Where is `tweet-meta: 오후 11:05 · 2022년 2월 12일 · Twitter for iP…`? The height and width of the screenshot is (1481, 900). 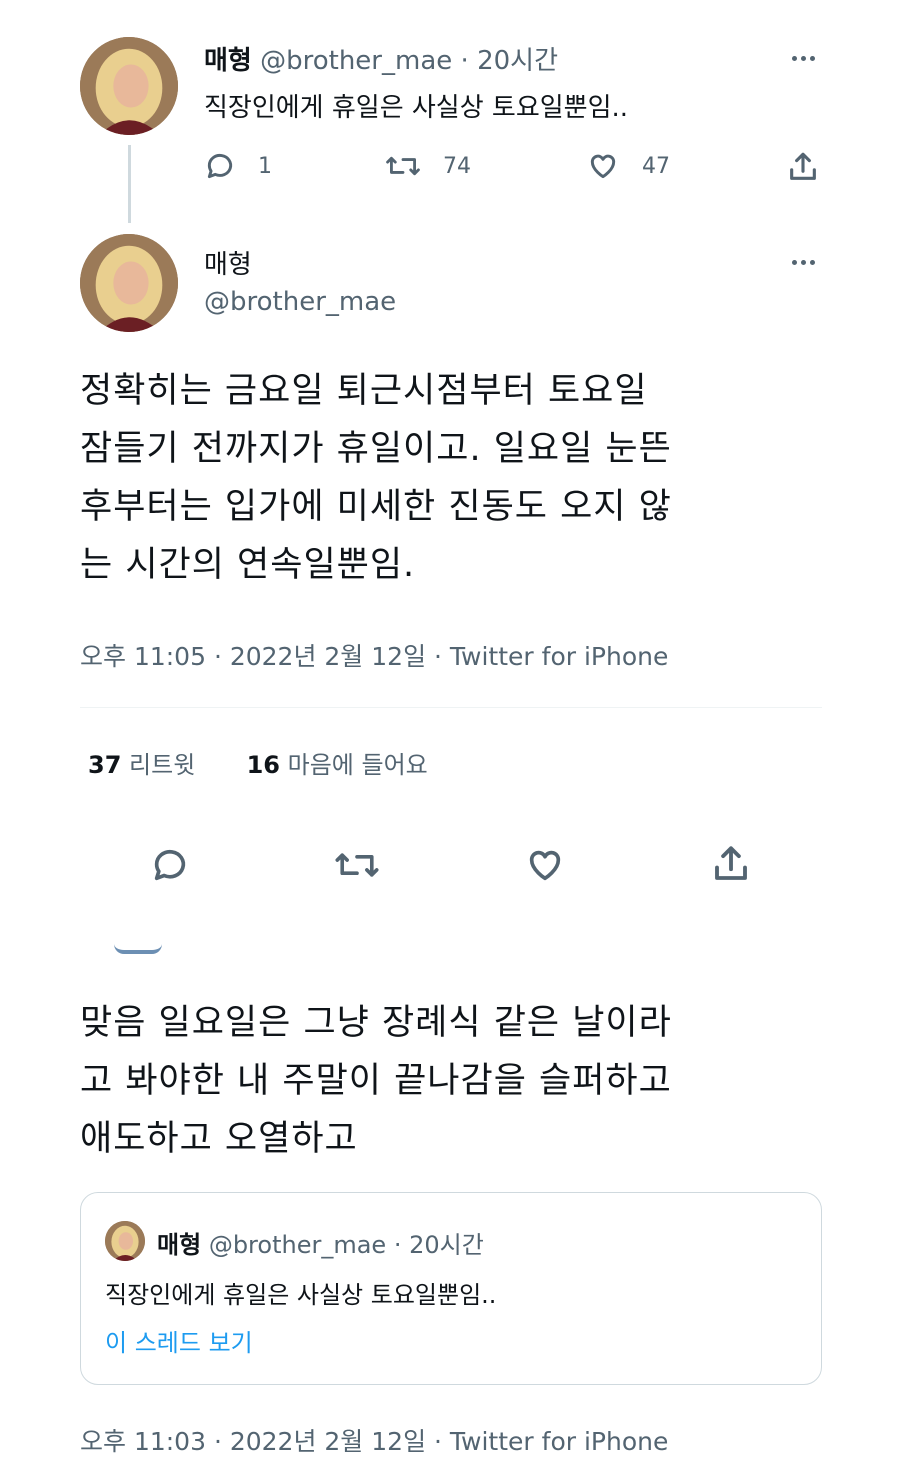
tweet-meta: 오후 11:05 · 2022년 2월 12일 · Twitter for iP… is located at coordinates (374, 656).